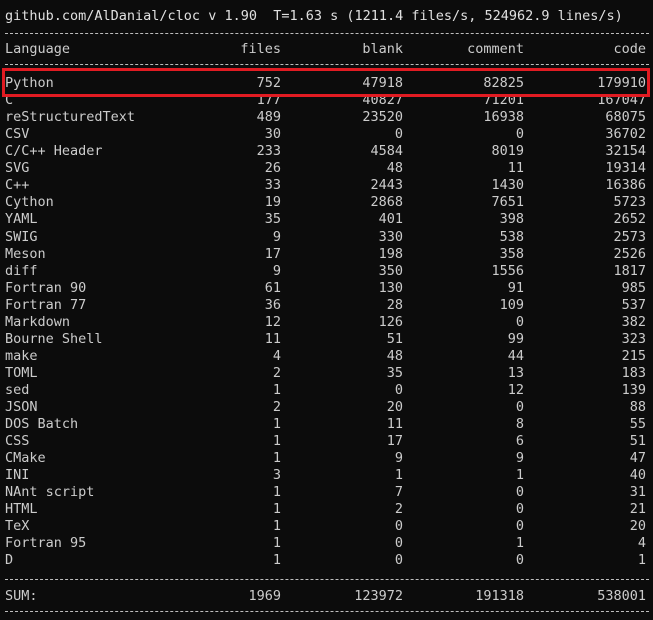  What do you see at coordinates (394, 406) in the screenshot?
I see `cell-blank: 20` at bounding box center [394, 406].